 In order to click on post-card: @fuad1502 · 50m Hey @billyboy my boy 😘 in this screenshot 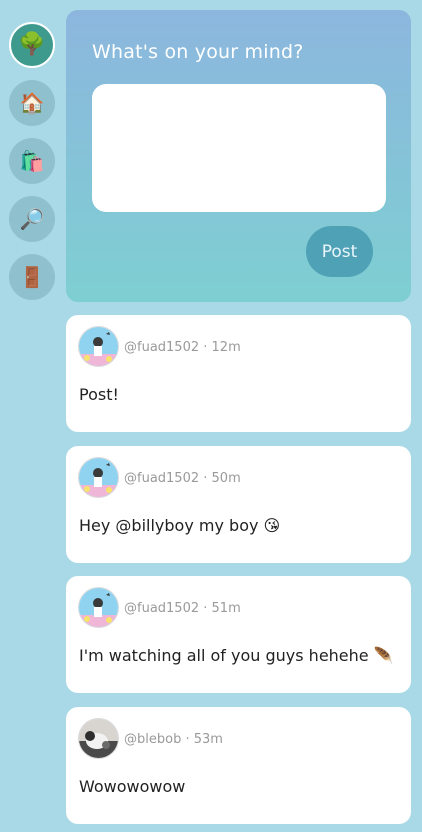, I will do `click(238, 504)`.